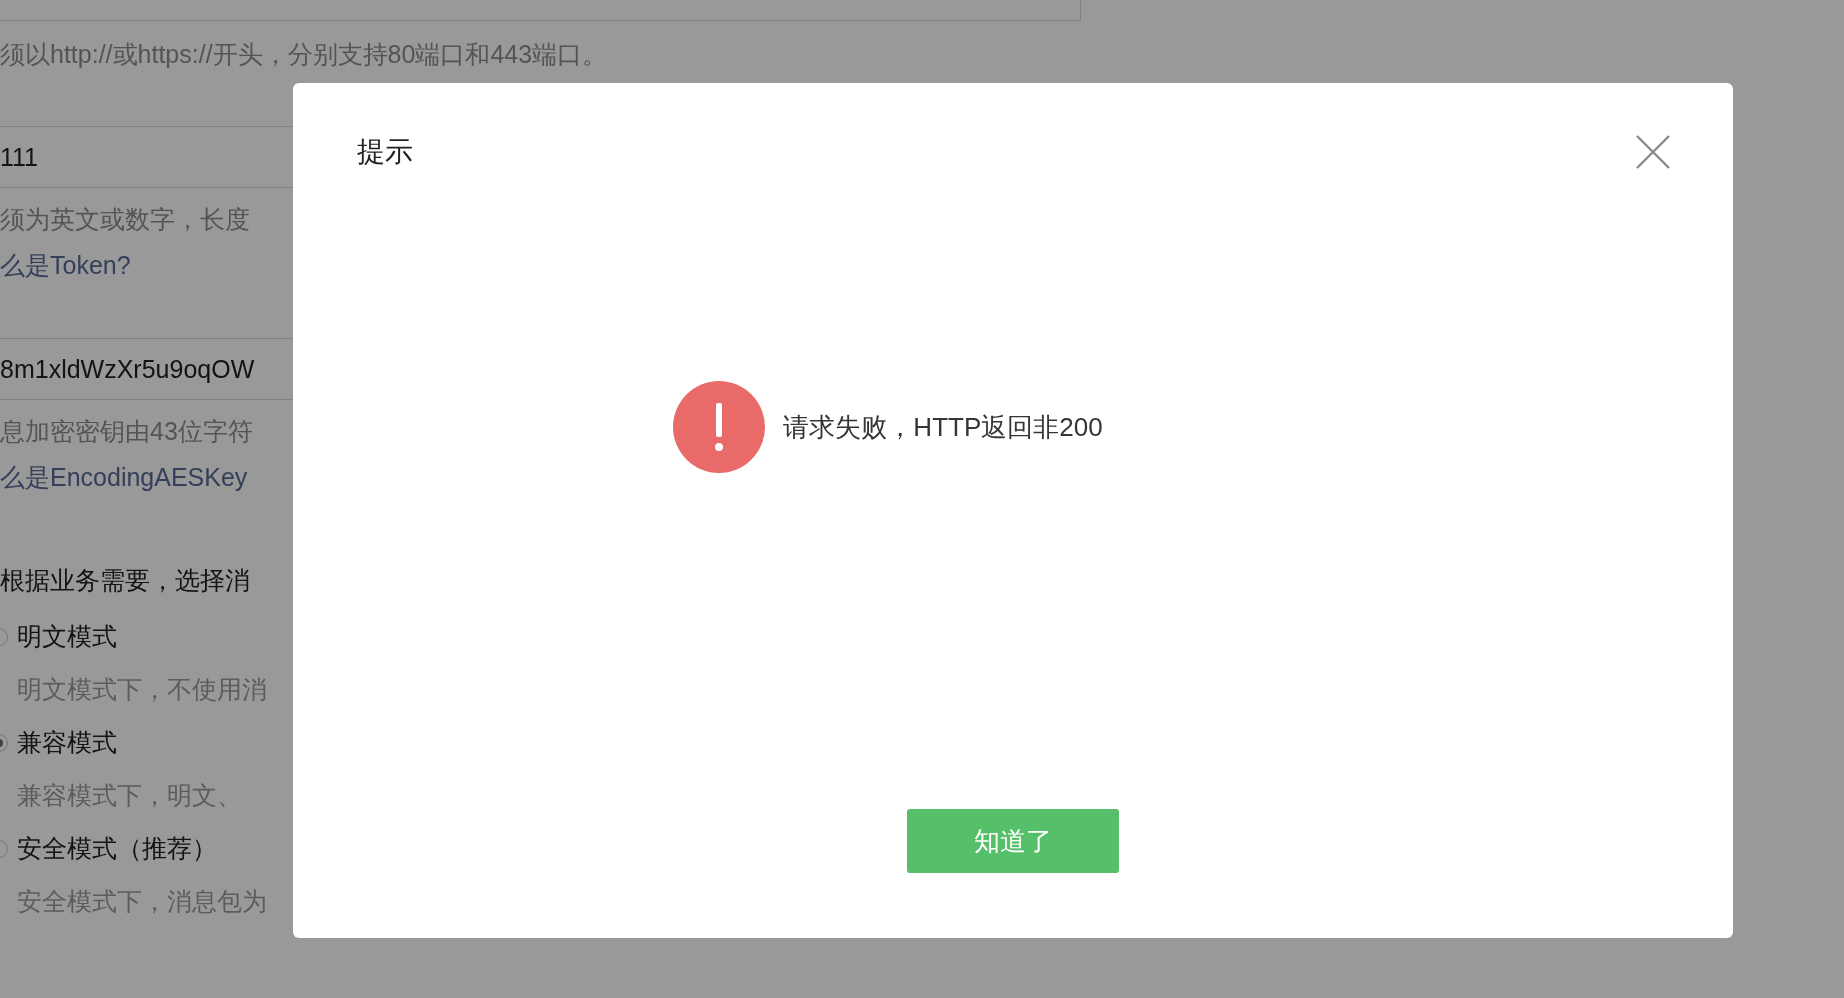 The height and width of the screenshot is (998, 1844). I want to click on close-button, so click(1653, 152).